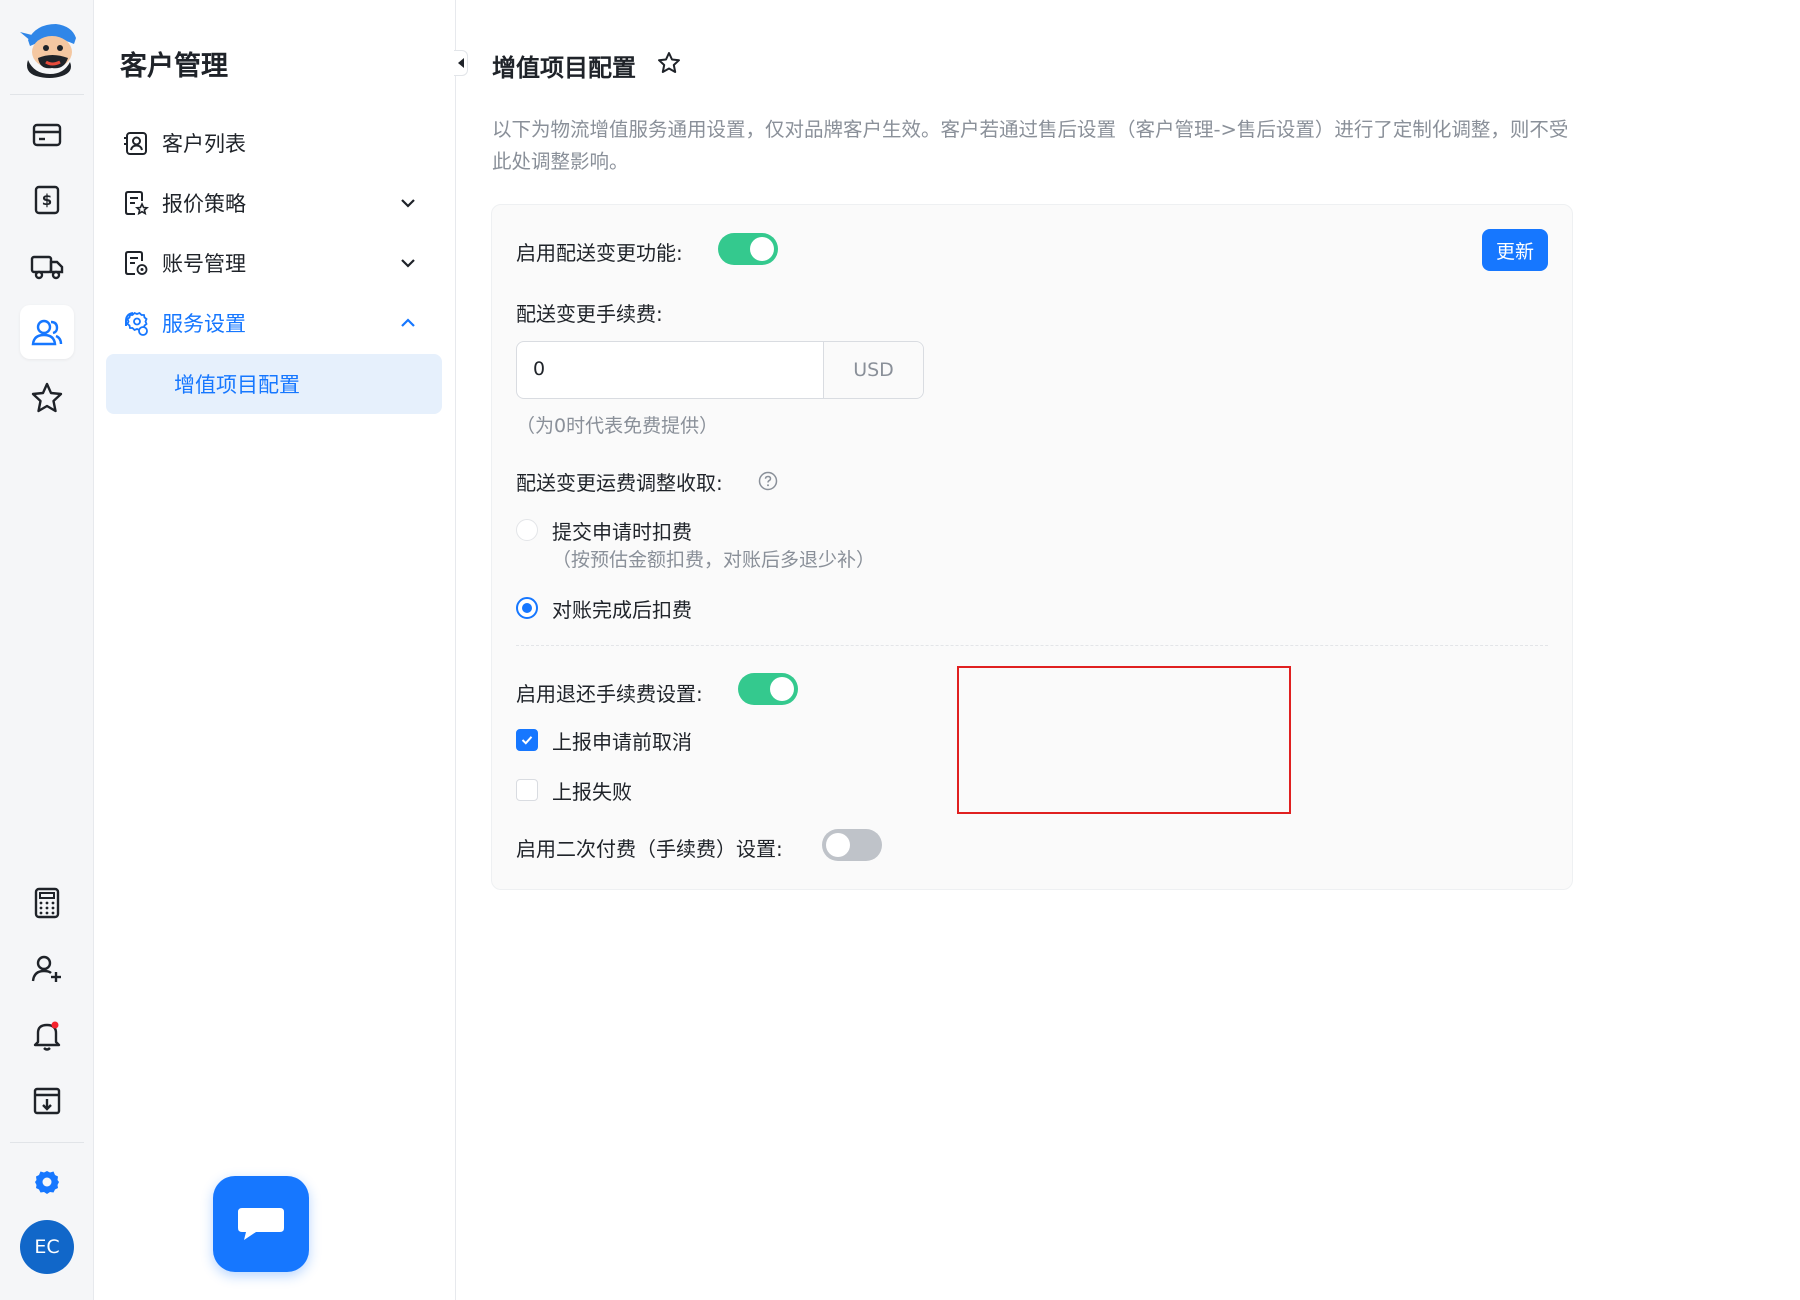 The width and height of the screenshot is (1800, 1300). I want to click on rail-item-notifications, so click(47, 1035).